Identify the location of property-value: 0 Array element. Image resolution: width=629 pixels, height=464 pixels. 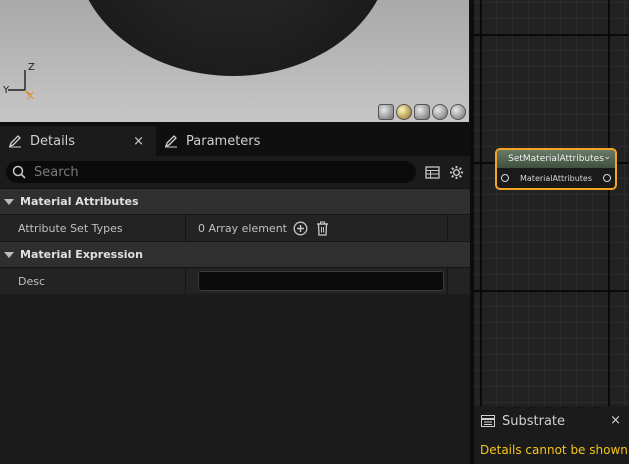
(317, 228).